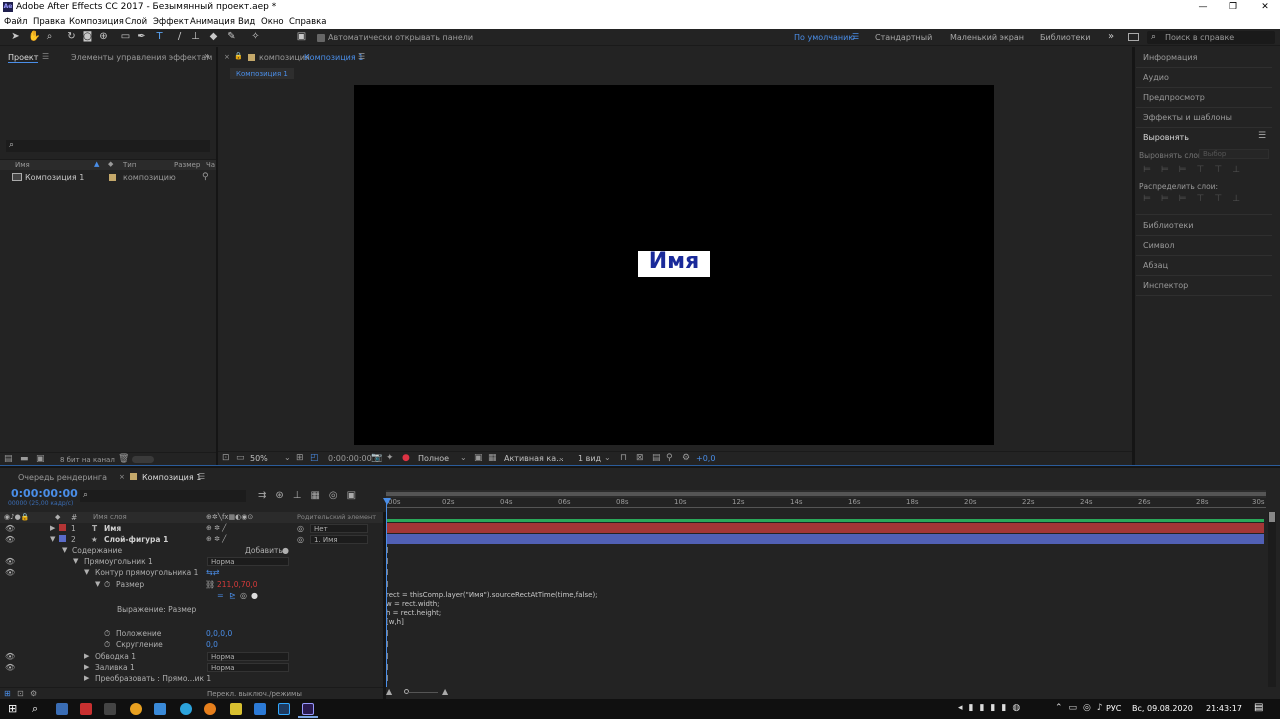  What do you see at coordinates (210, 584) in the screenshot?
I see `constrain-link-icon: ⛓` at bounding box center [210, 584].